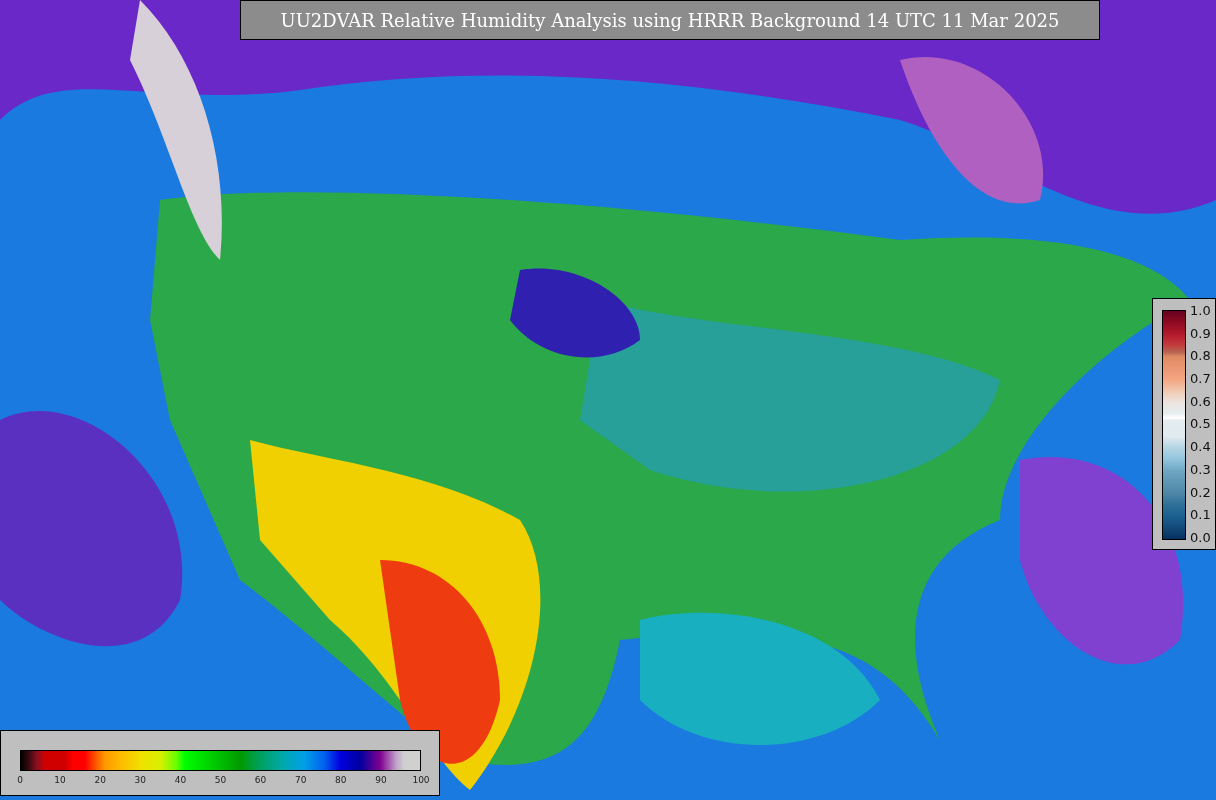 This screenshot has height=800, width=1216. I want to click on tick-label: 0.0, so click(1200, 537).